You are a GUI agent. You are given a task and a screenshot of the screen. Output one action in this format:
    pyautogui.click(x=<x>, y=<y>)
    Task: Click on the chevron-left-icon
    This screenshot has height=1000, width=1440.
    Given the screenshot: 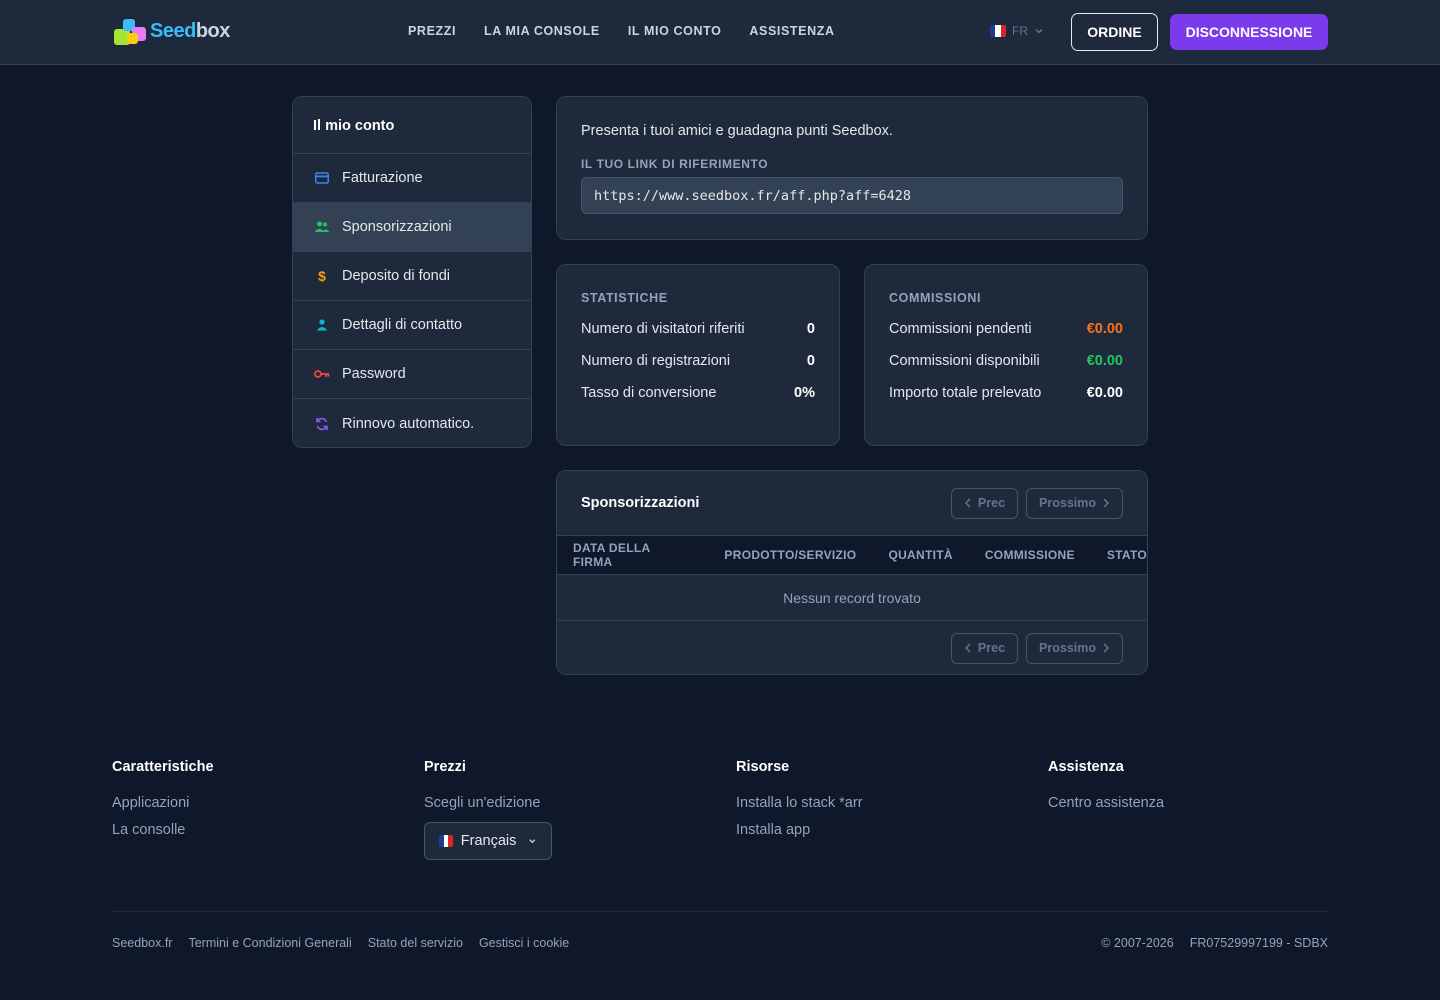 What is the action you would take?
    pyautogui.click(x=967, y=648)
    